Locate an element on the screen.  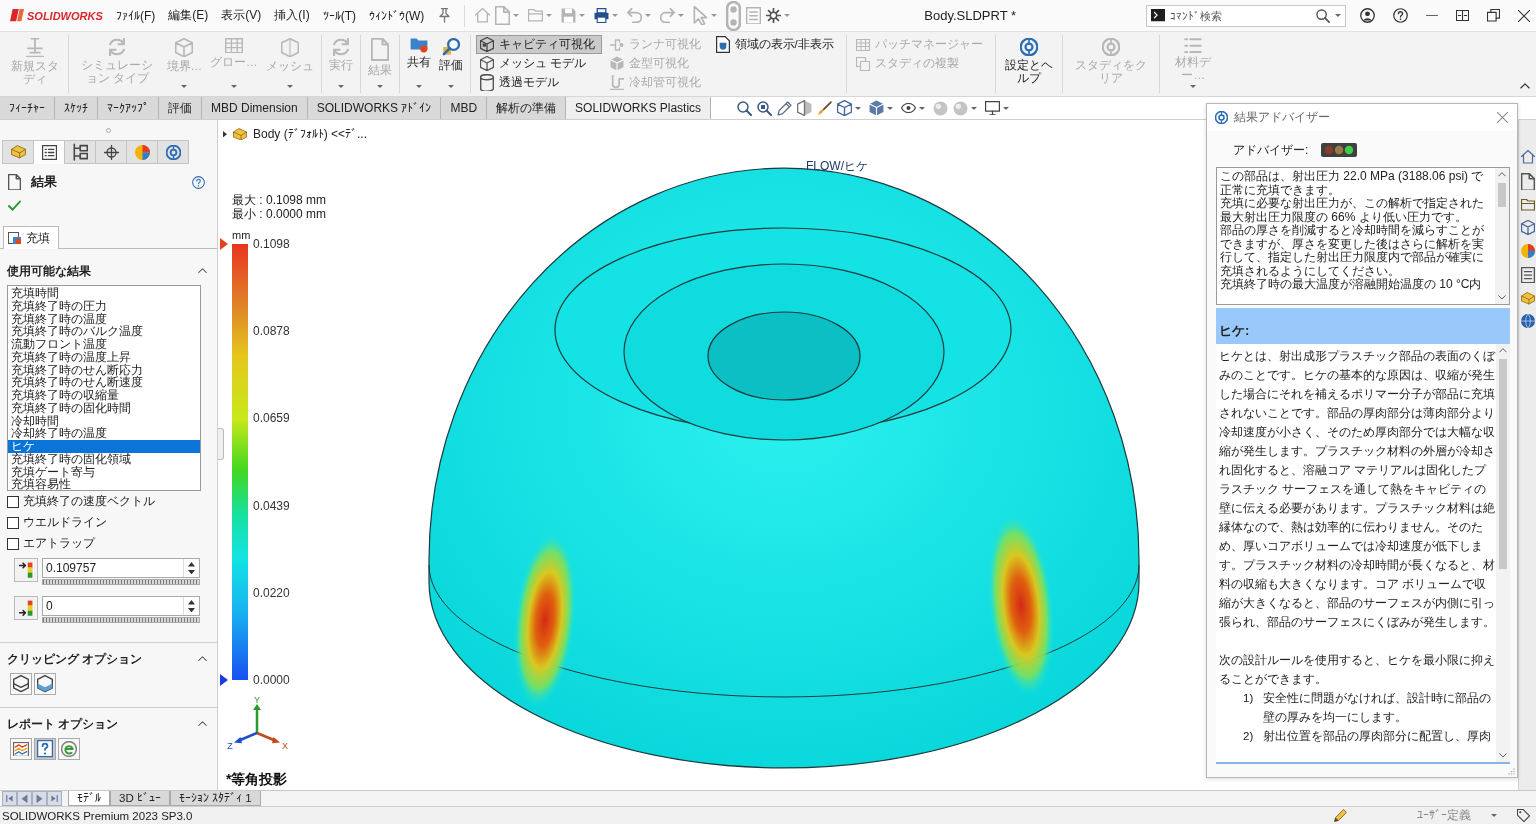
magnifier-box-icon is located at coordinates (765, 108).